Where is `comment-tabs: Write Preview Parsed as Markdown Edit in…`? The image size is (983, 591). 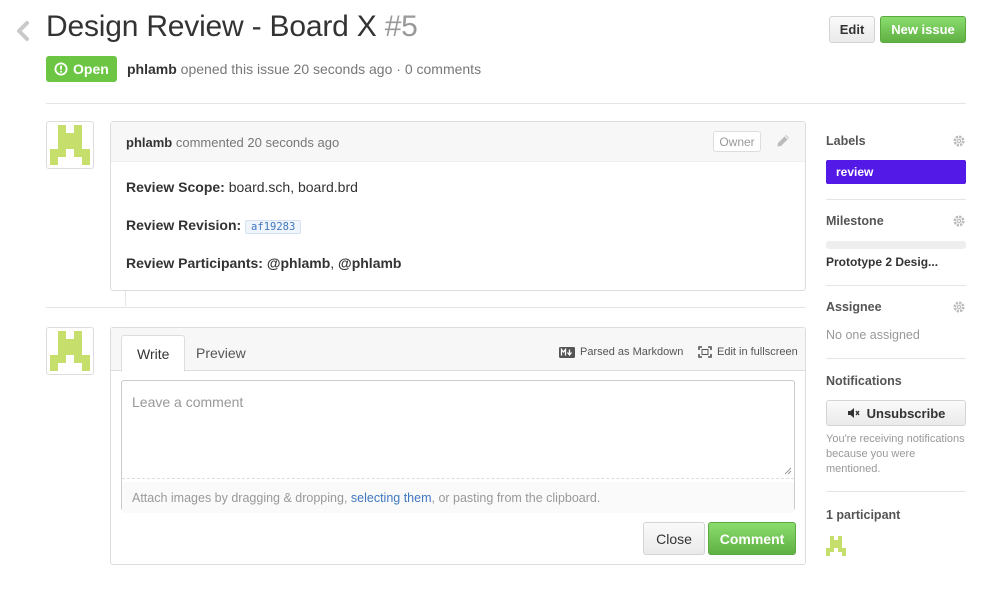
comment-tabs: Write Preview Parsed as Markdown Edit in… is located at coordinates (458, 350).